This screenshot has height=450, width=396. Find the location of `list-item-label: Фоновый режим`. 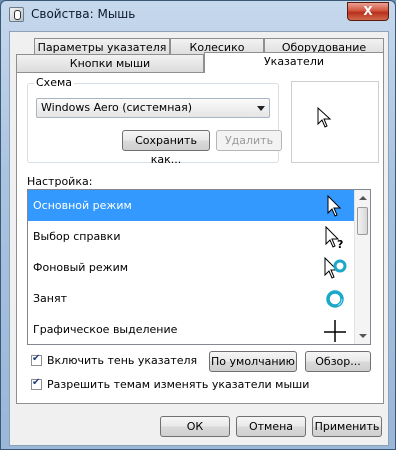

list-item-label: Фоновый режим is located at coordinates (81, 267).